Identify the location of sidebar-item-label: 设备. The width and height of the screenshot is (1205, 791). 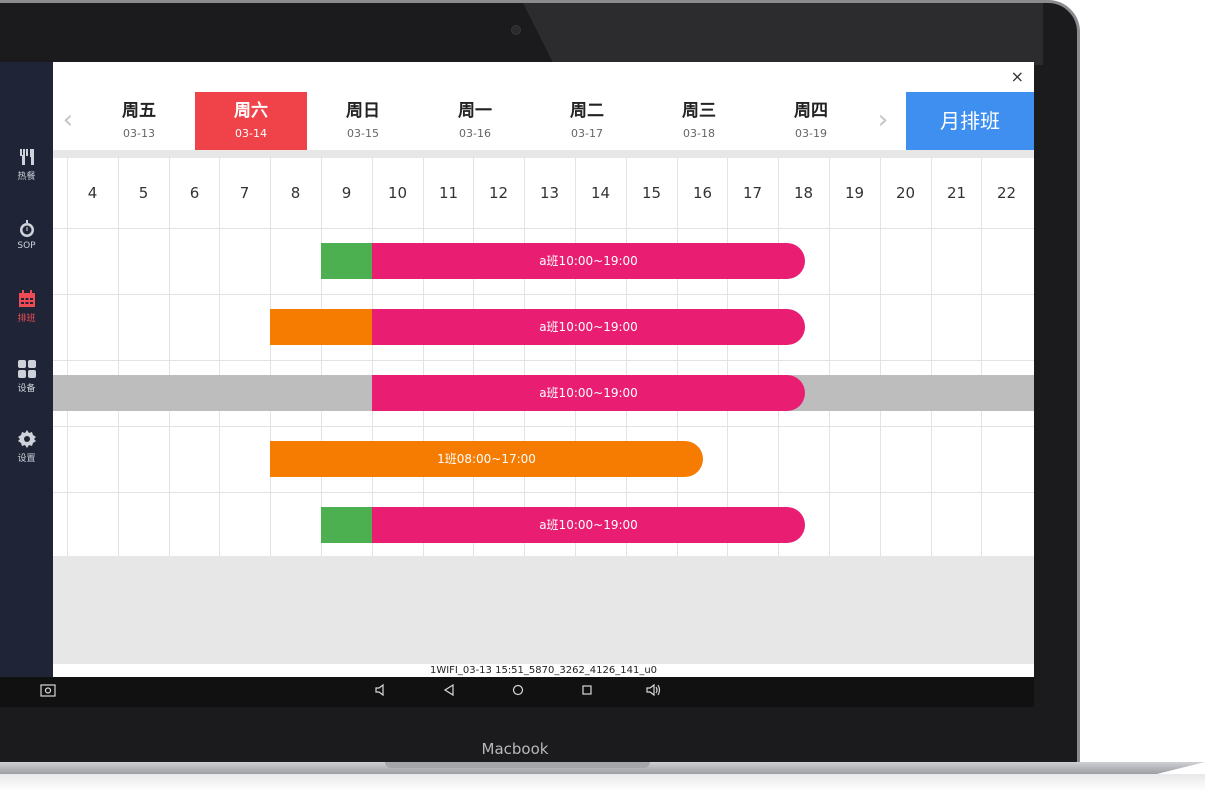
(26, 389).